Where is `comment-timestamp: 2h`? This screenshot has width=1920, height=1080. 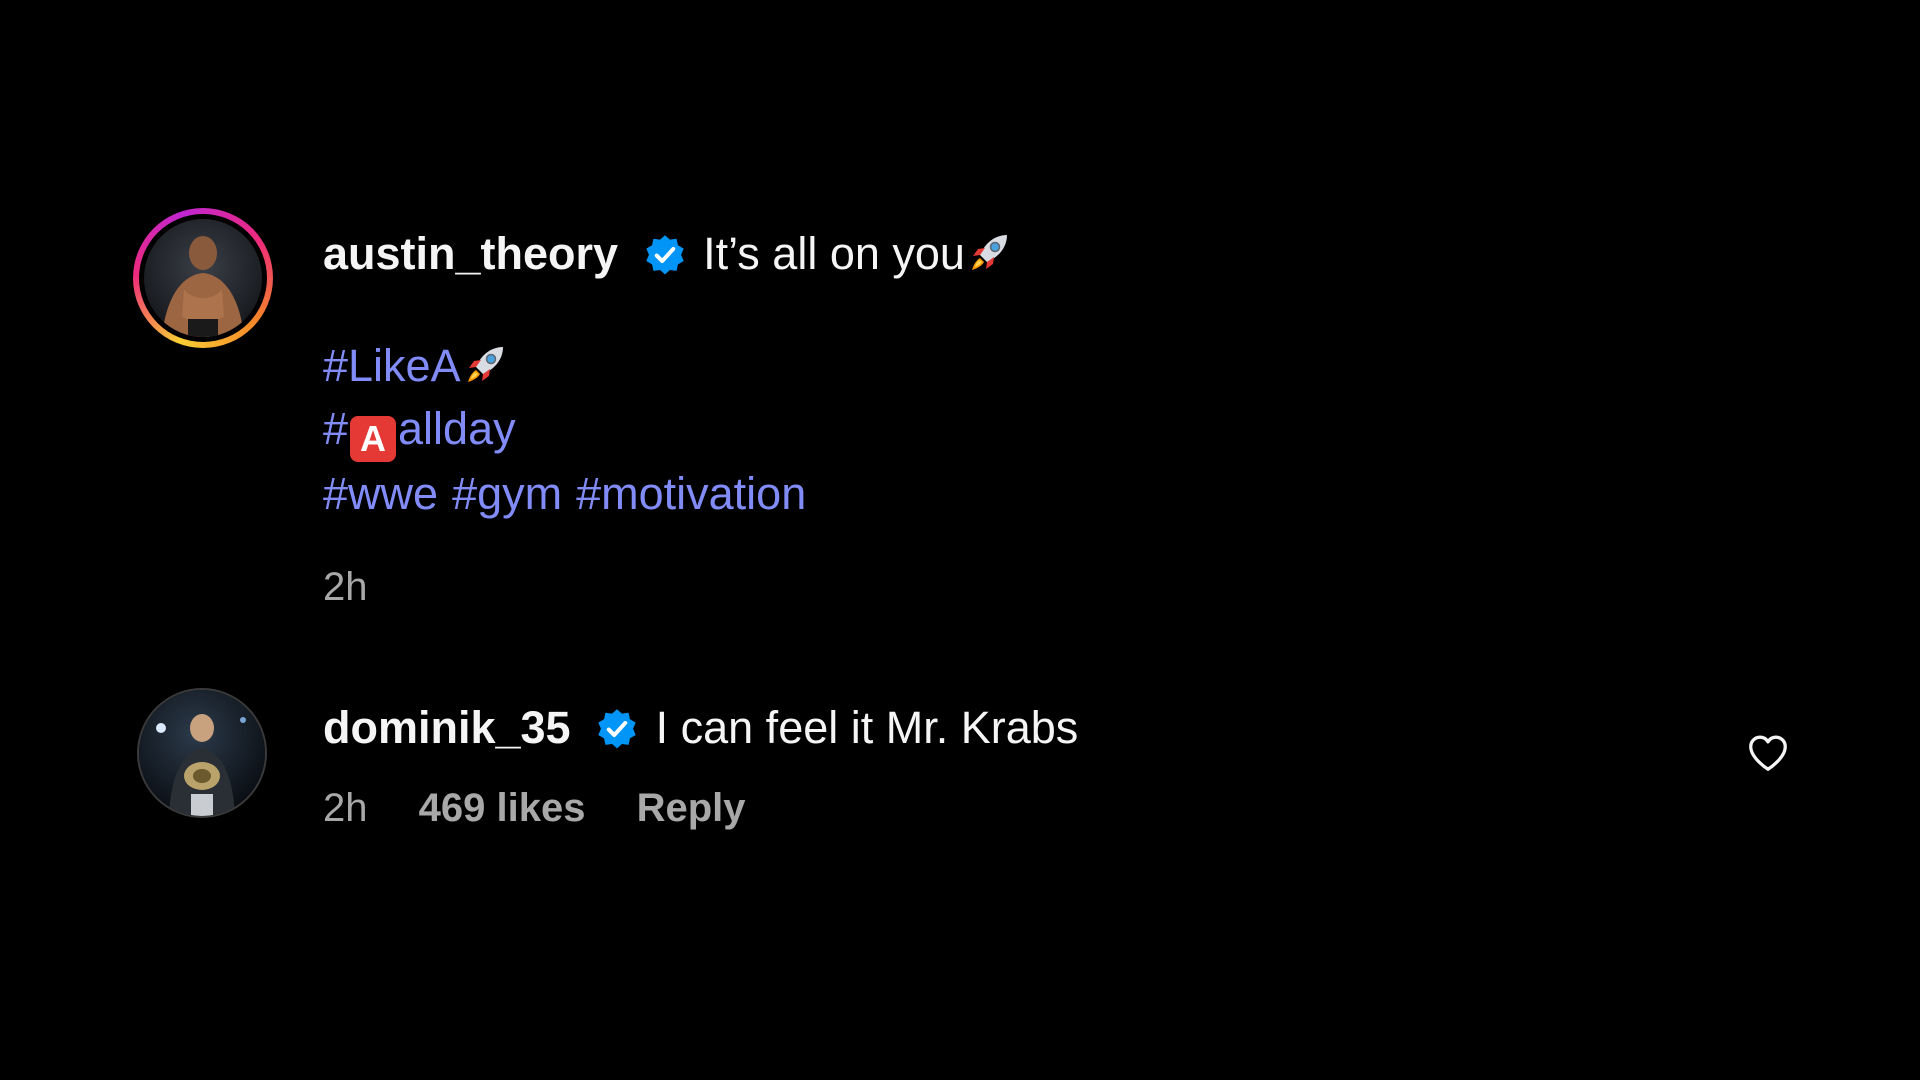
comment-timestamp: 2h is located at coordinates (345, 808).